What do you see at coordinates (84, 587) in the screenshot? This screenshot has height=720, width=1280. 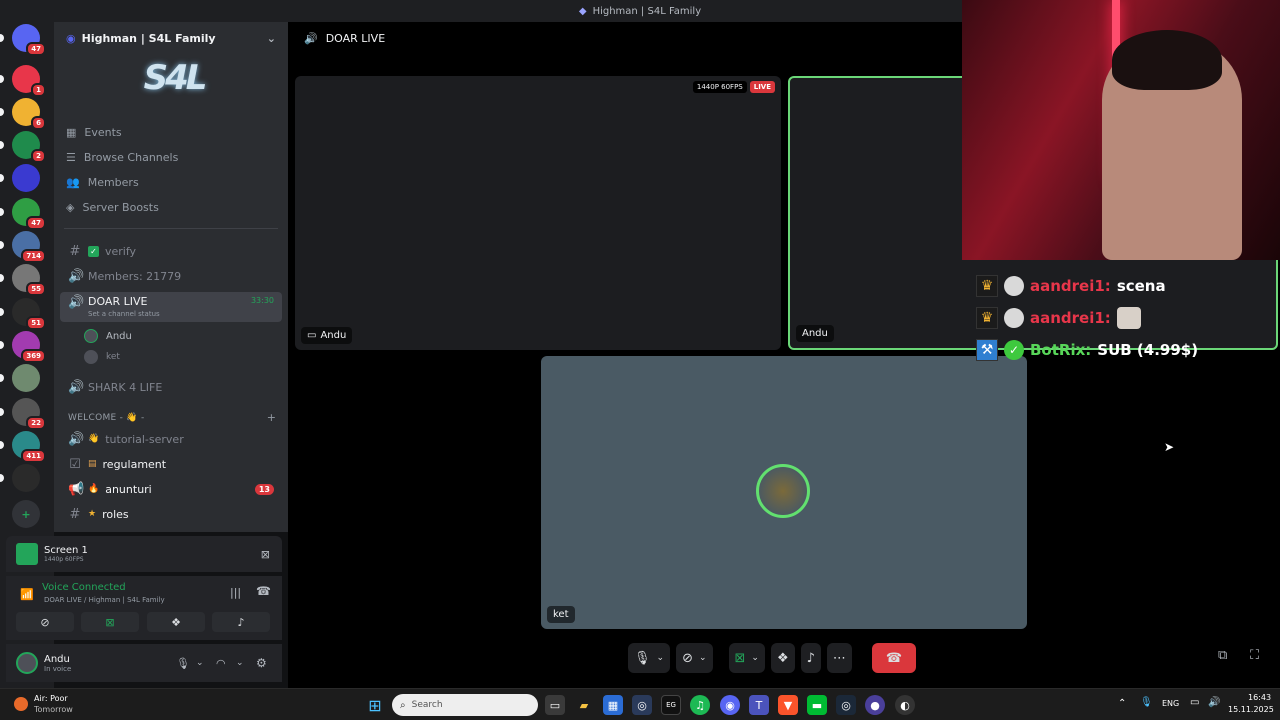 I see `voice-status: Voice Connected` at bounding box center [84, 587].